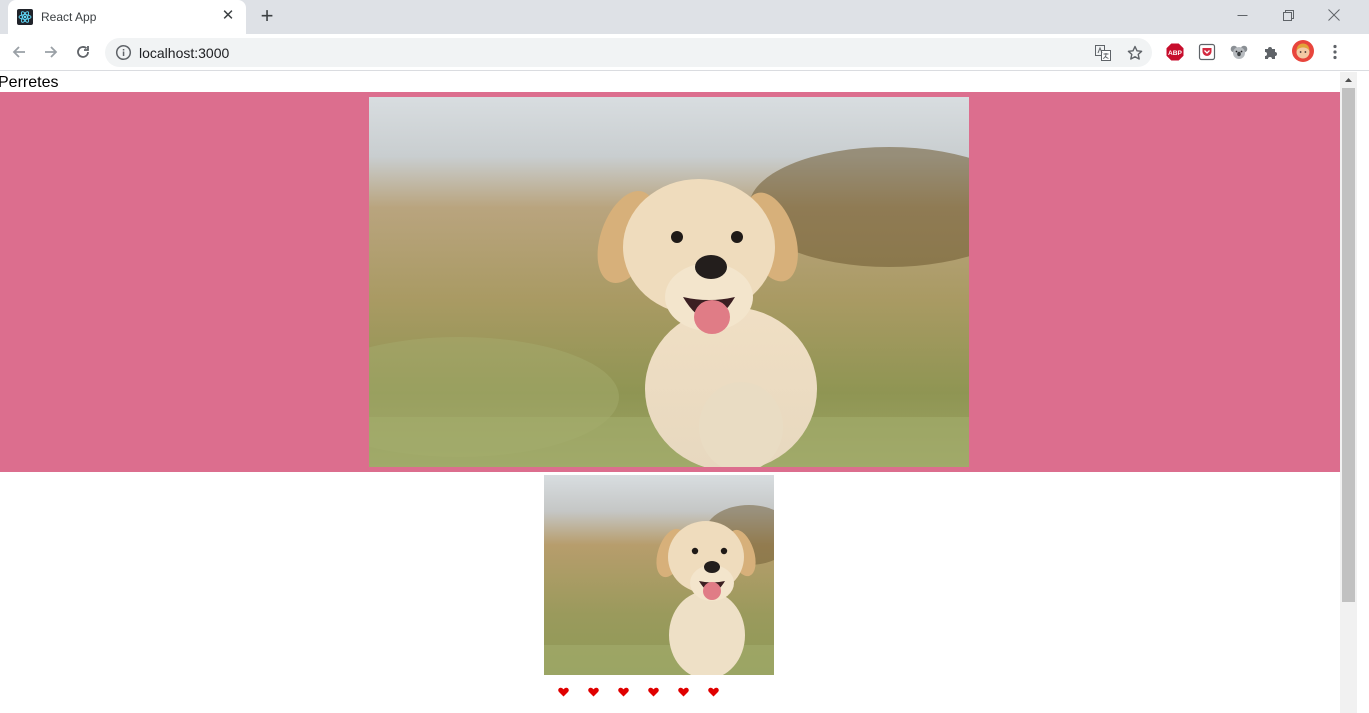 The image size is (1369, 713). What do you see at coordinates (123, 52) in the screenshot?
I see `info-icon` at bounding box center [123, 52].